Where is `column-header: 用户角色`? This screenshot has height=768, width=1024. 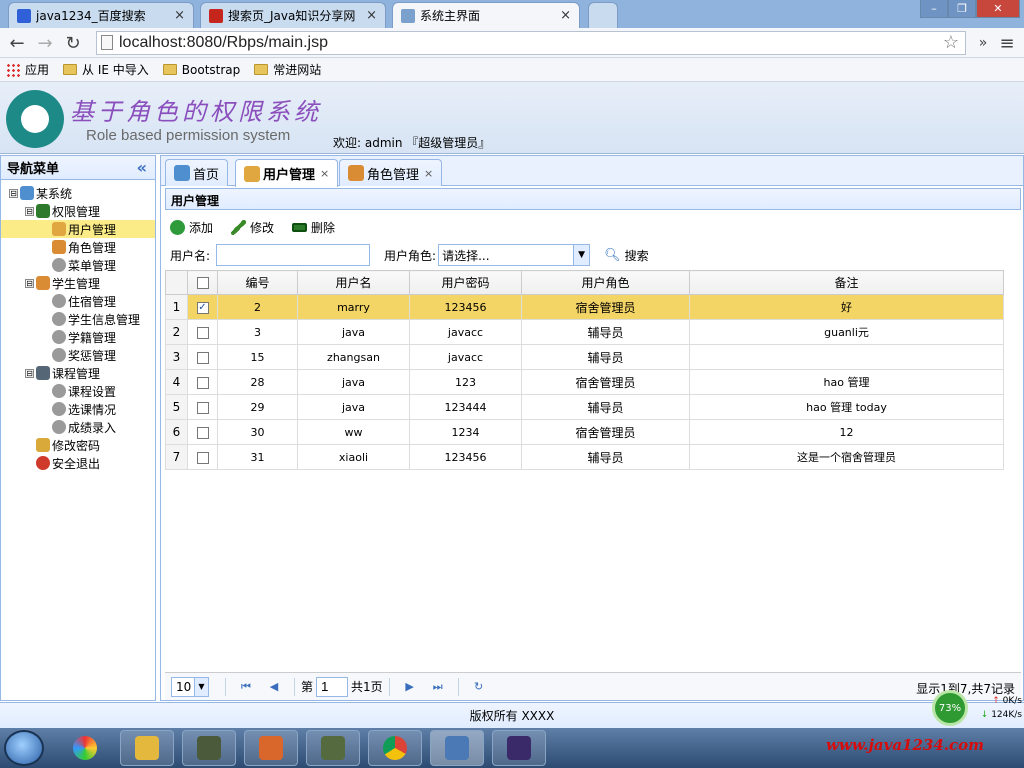
column-header: 用户角色 is located at coordinates (605, 282).